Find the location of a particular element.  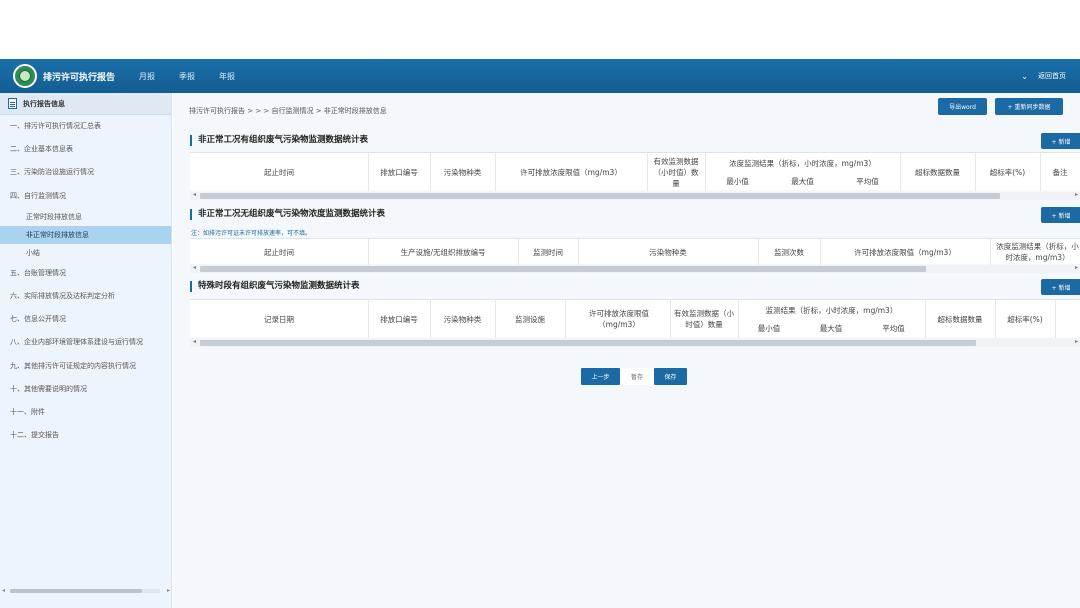

sidebar-header: 执行报告信息 is located at coordinates (85, 104).